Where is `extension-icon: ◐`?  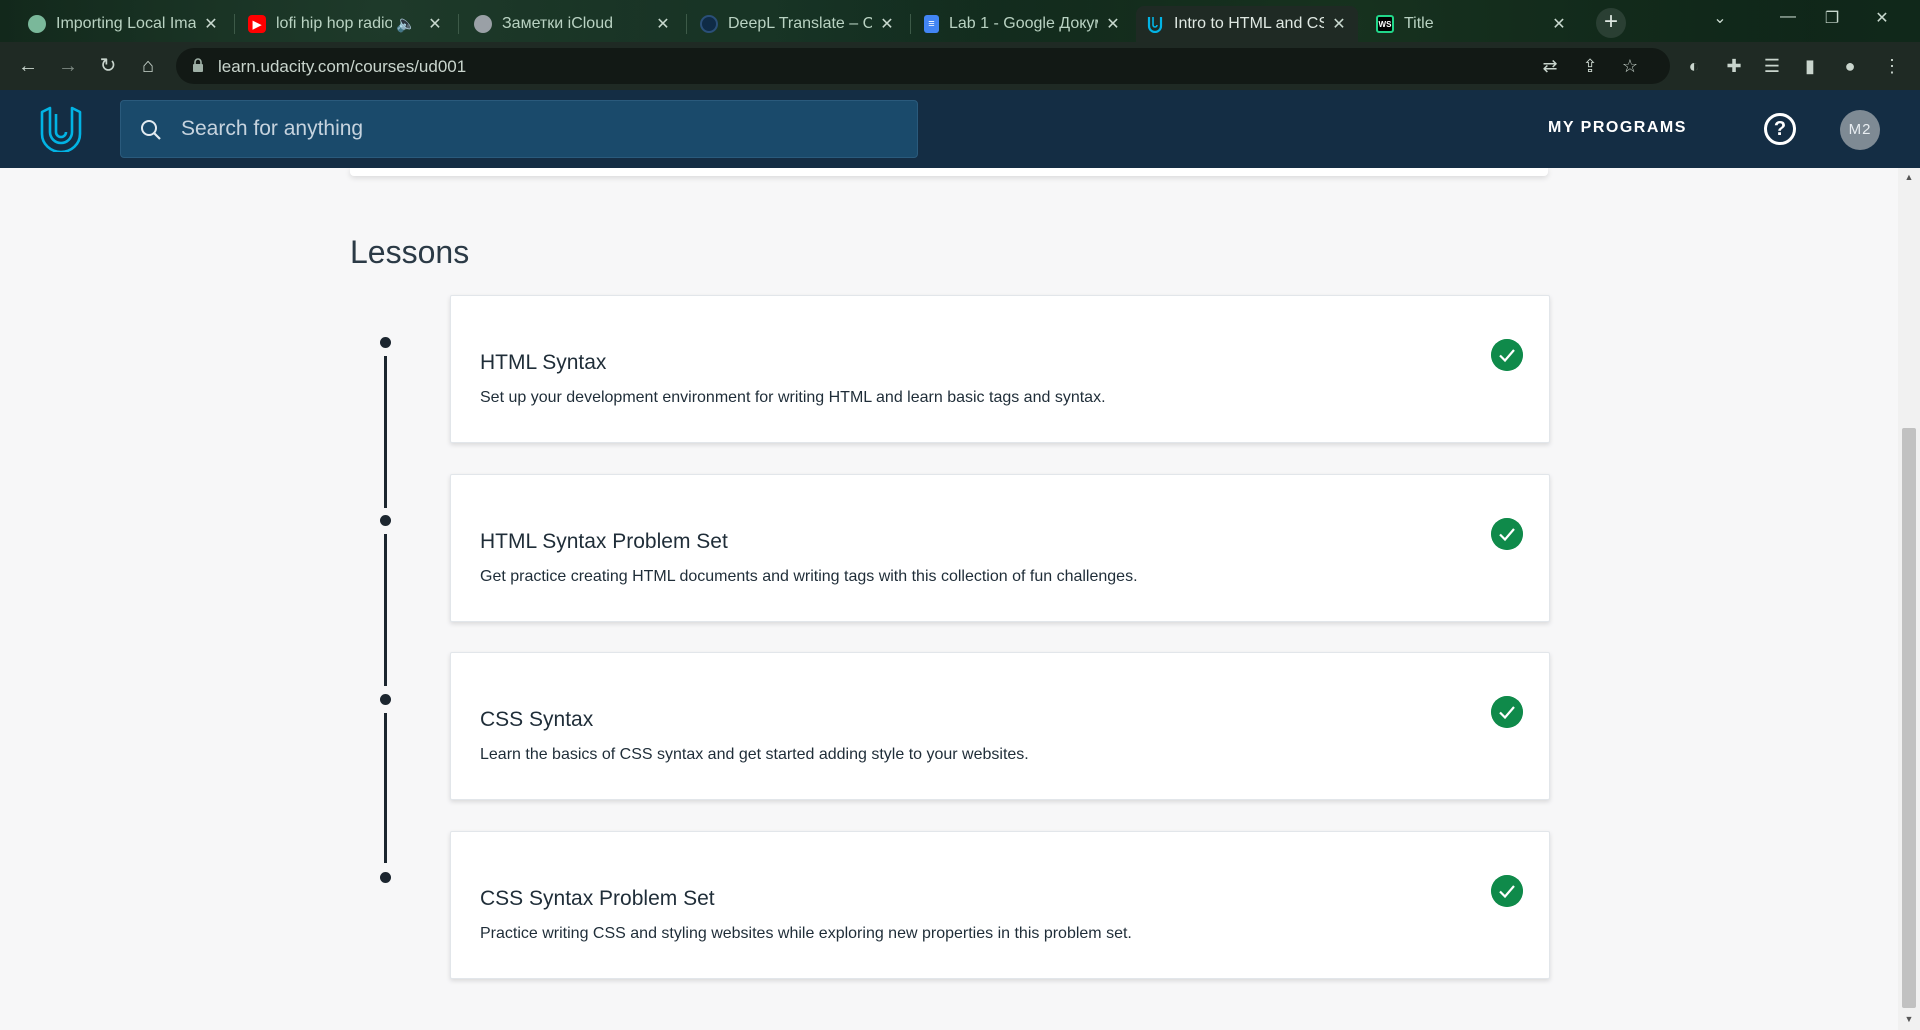 extension-icon: ◐ is located at coordinates (1694, 66).